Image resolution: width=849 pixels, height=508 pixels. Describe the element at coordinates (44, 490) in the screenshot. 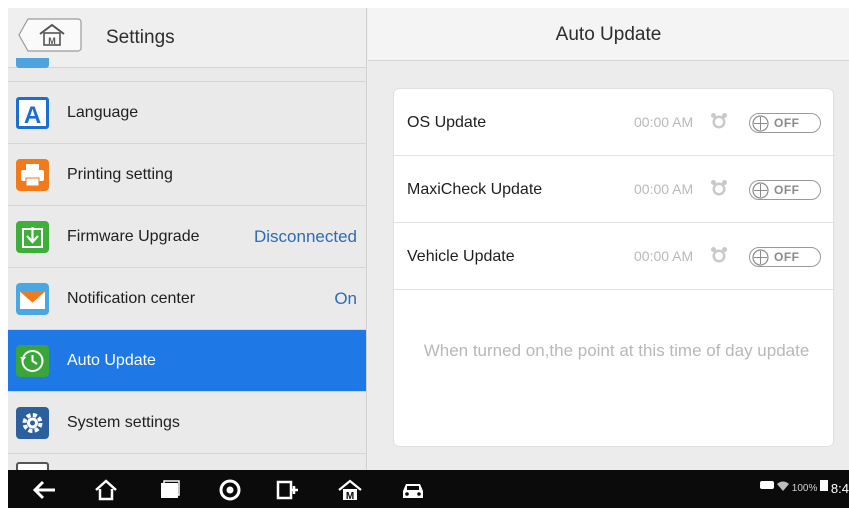

I see `back-icon` at that location.